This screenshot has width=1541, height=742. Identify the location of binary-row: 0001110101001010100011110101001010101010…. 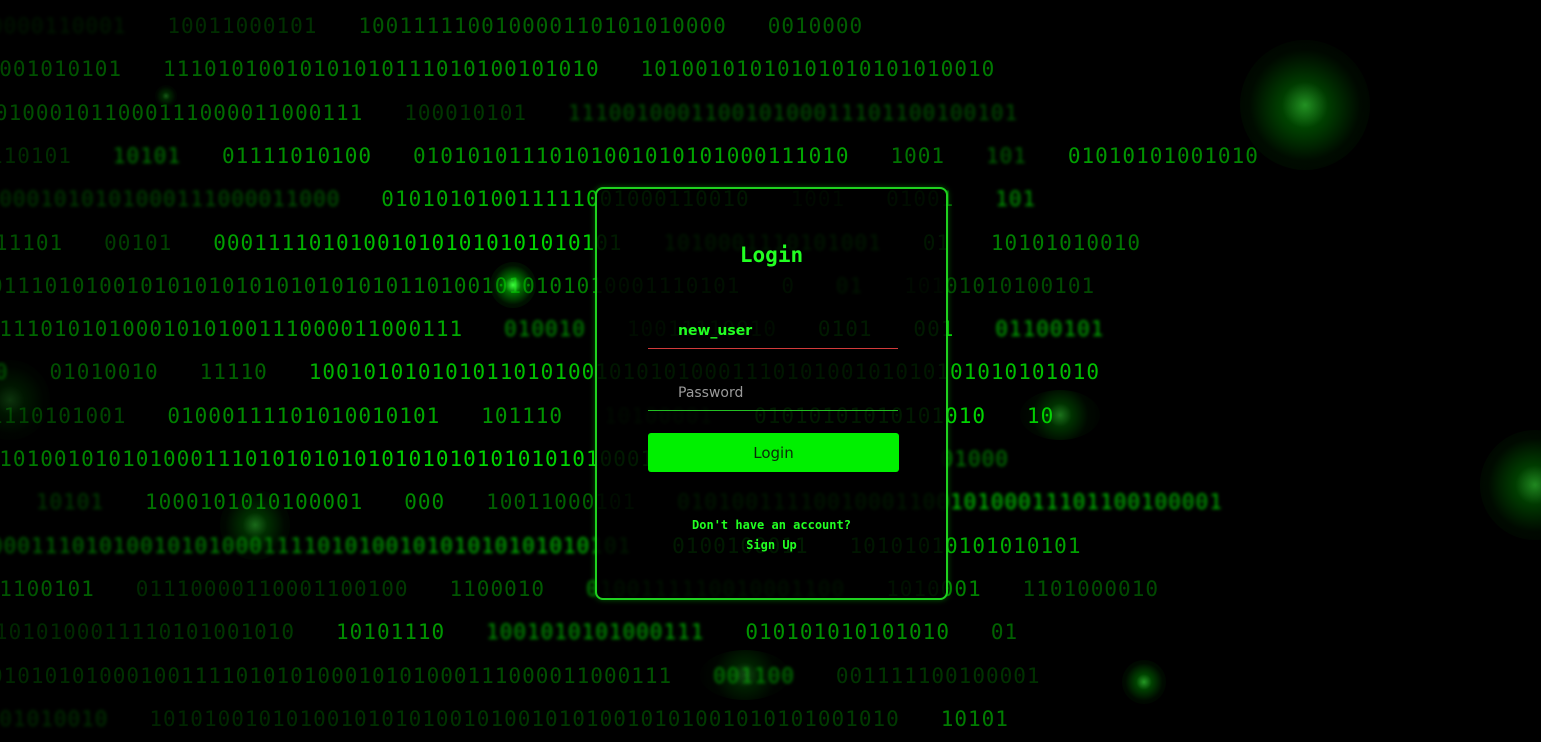
(561, 545).